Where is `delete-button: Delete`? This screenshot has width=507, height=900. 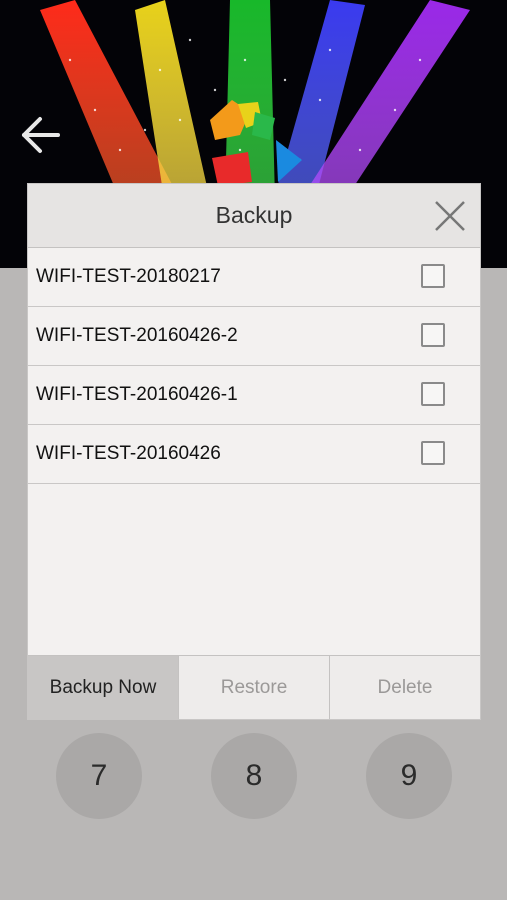
delete-button: Delete is located at coordinates (404, 687).